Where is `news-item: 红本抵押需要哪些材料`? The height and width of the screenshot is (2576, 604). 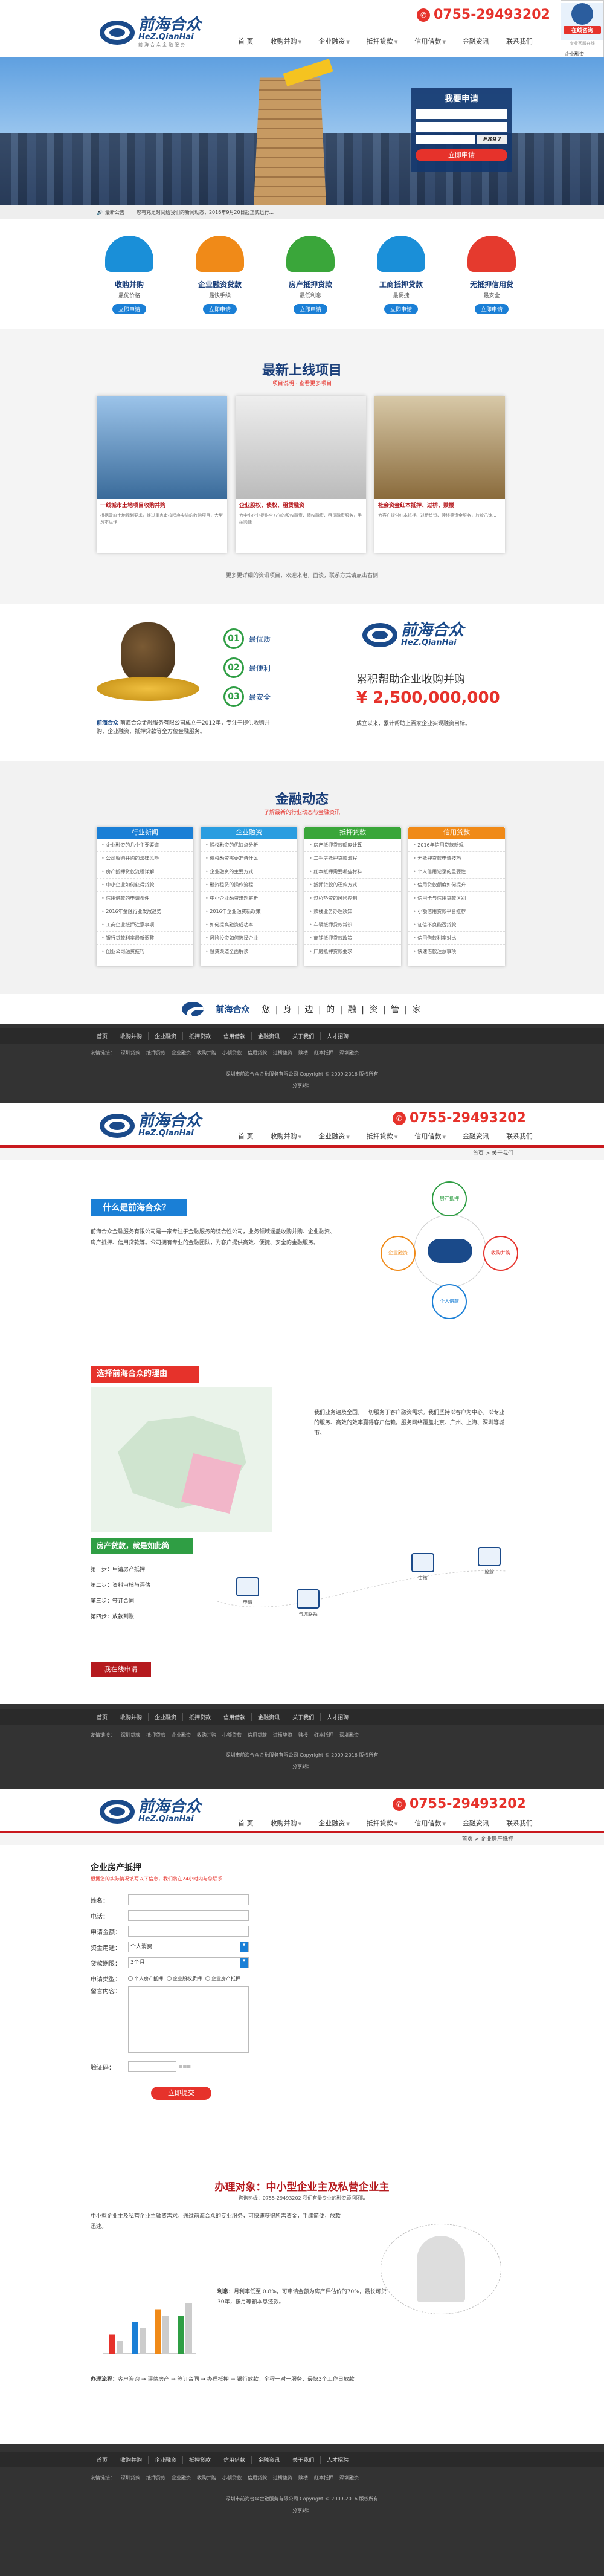 news-item: 红本抵押需要哪些材料 is located at coordinates (352, 872).